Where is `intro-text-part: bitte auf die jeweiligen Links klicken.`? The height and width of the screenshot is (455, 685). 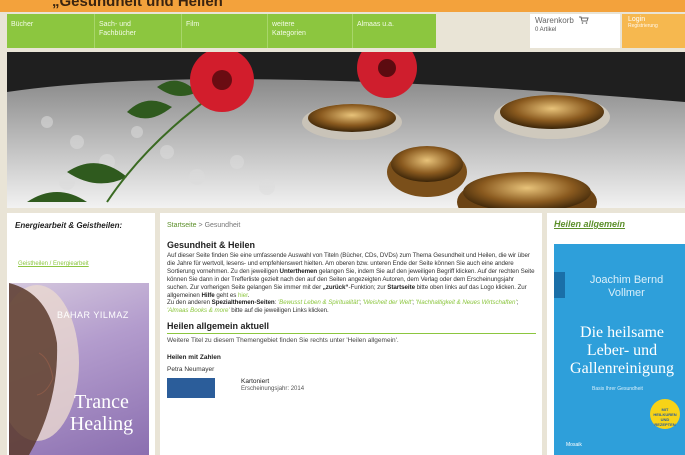
intro-text-part: bitte auf die jeweiligen Links klicken. is located at coordinates (279, 311).